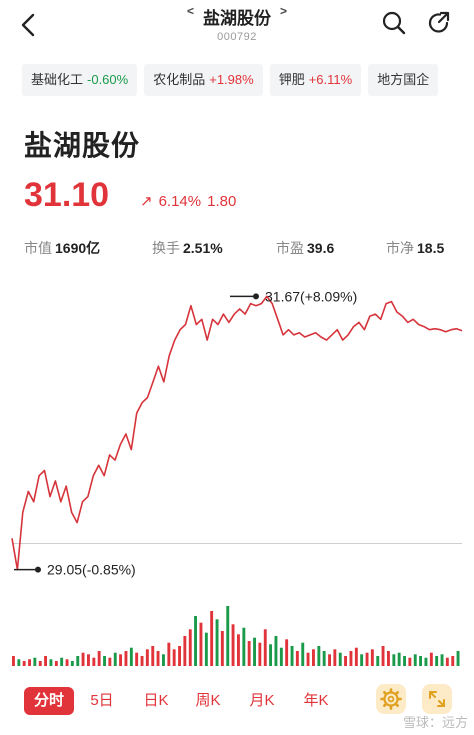  I want to click on change-amount: 1.80, so click(222, 201).